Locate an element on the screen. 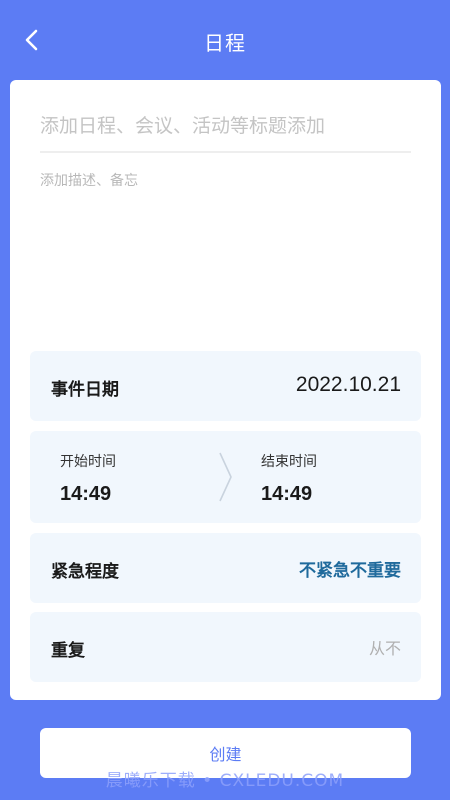 The height and width of the screenshot is (800, 450). end-time-picker: 结束时间 14:49 is located at coordinates (289, 478).